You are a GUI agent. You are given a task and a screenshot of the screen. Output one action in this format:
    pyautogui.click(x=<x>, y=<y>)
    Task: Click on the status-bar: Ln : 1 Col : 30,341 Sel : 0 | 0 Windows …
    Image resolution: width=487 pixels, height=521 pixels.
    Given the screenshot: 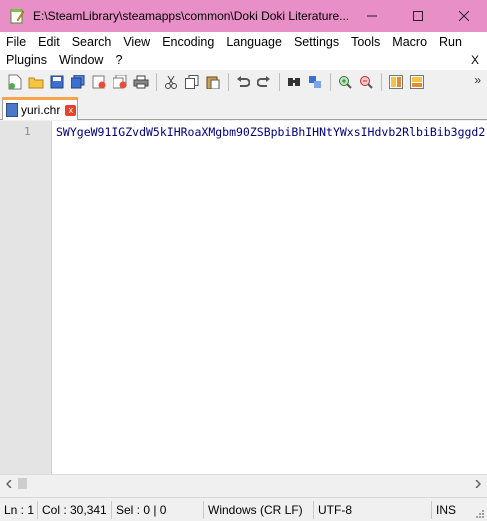 What is the action you would take?
    pyautogui.click(x=243, y=509)
    